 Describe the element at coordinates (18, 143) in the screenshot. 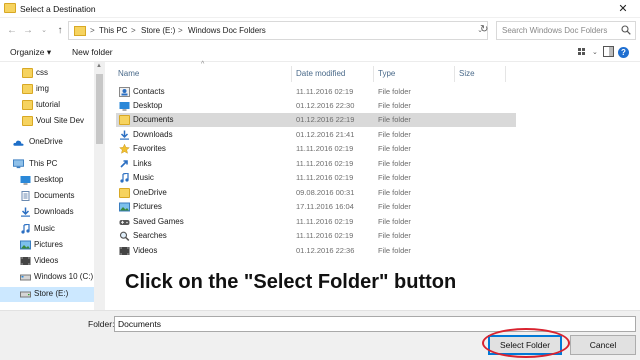

I see `onedrive-icon` at that location.